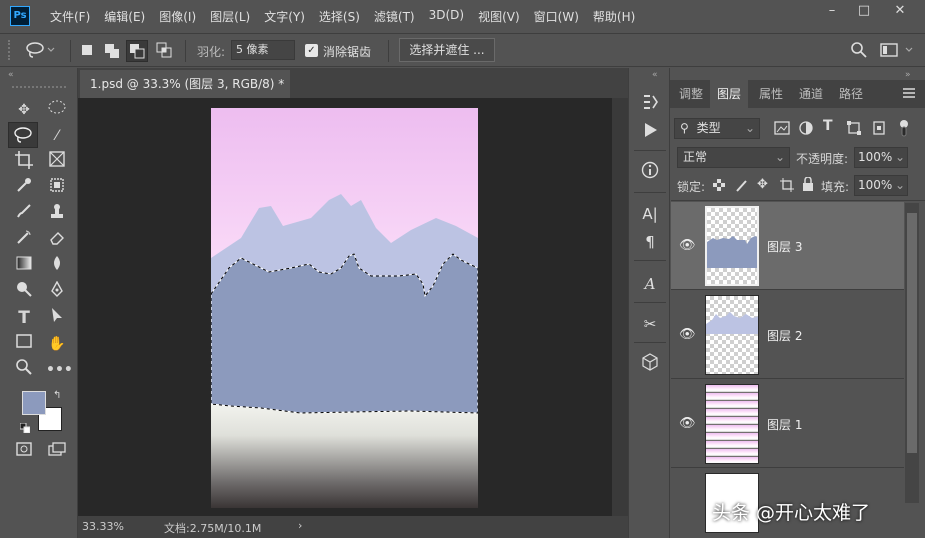 The width and height of the screenshot is (925, 538). What do you see at coordinates (394, 16) in the screenshot?
I see `menu-filter: 滤镜(T)` at bounding box center [394, 16].